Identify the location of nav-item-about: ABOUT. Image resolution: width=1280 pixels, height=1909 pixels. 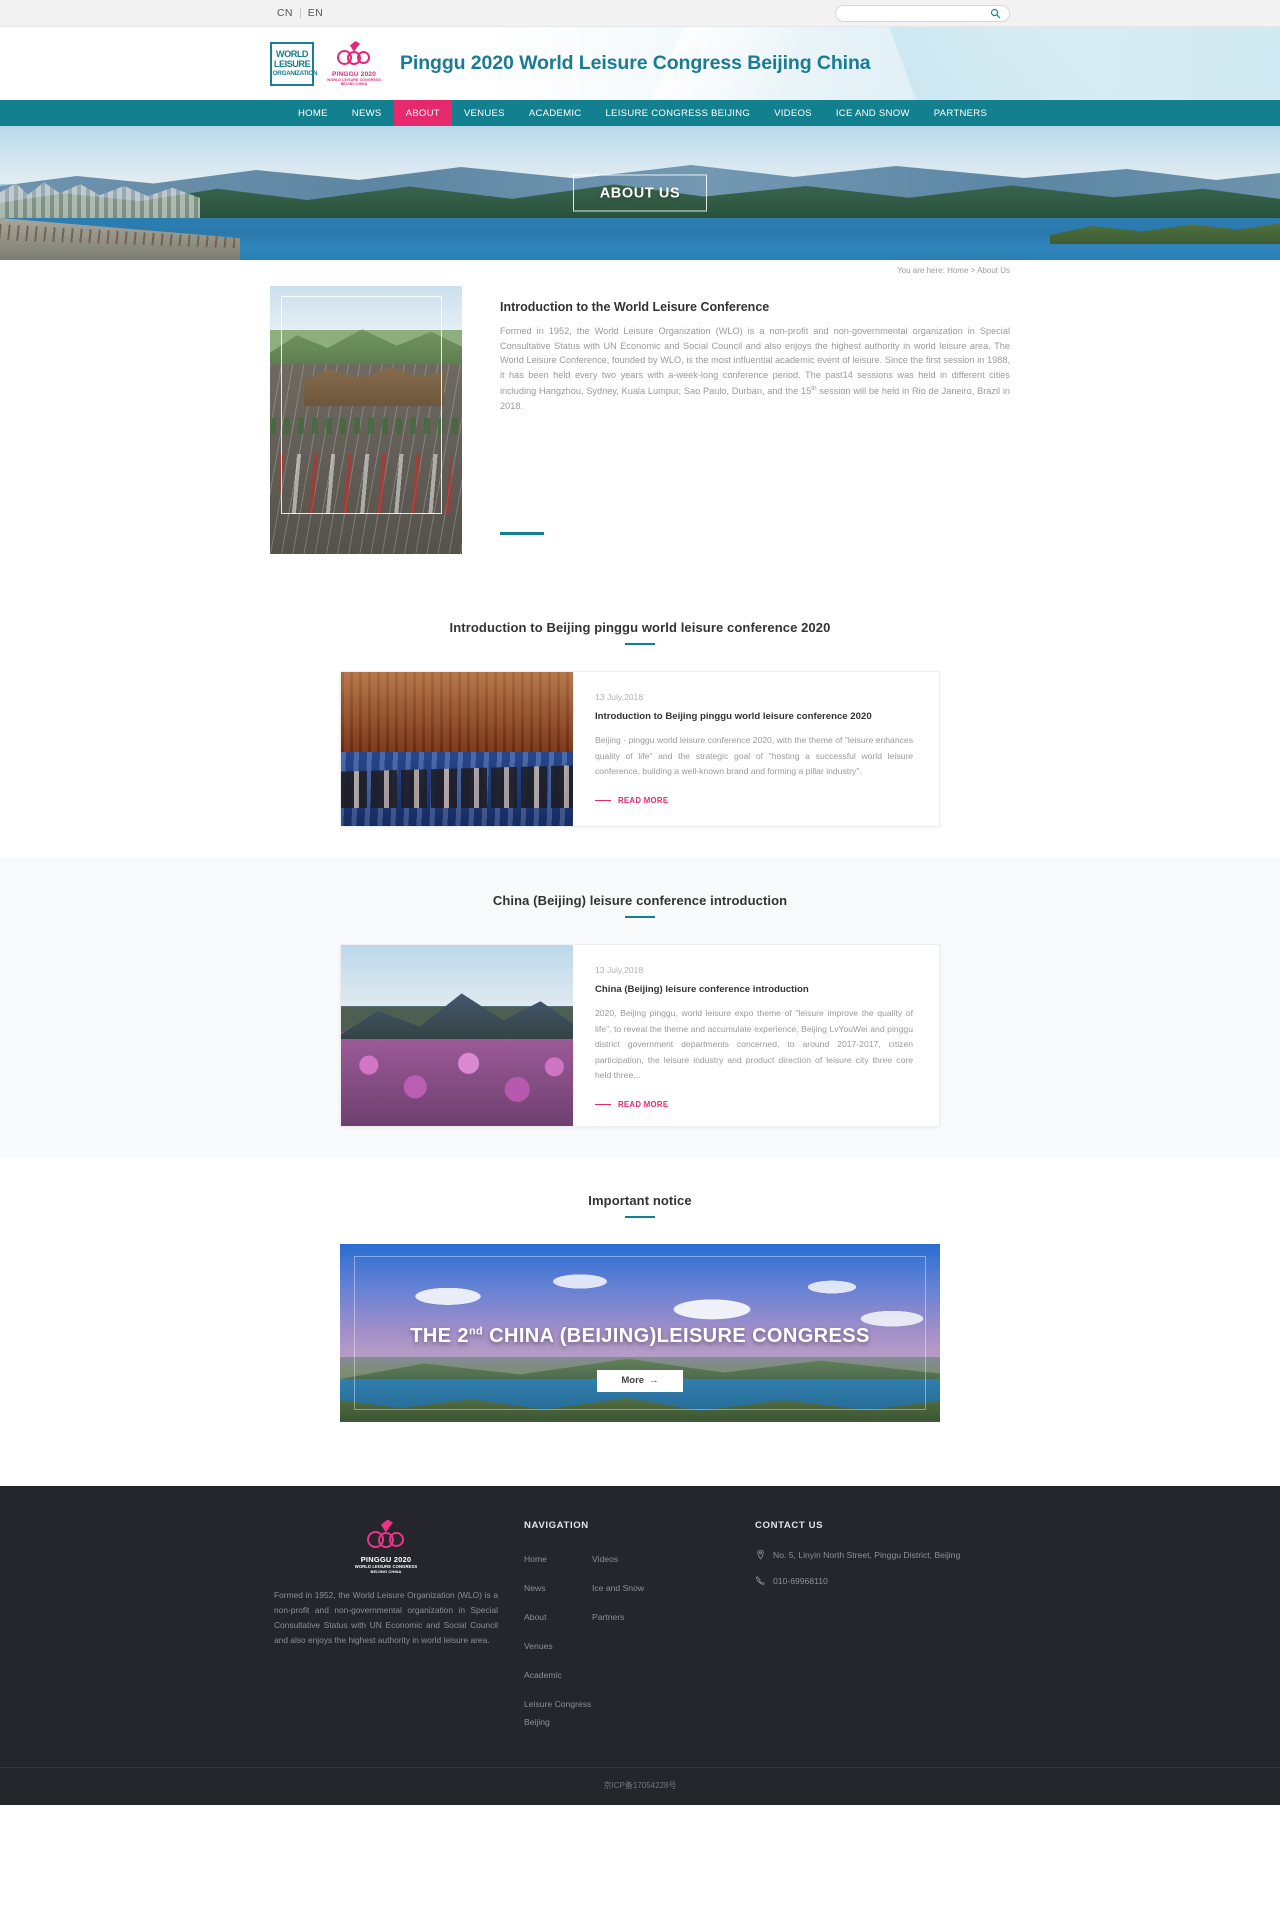
(422, 113).